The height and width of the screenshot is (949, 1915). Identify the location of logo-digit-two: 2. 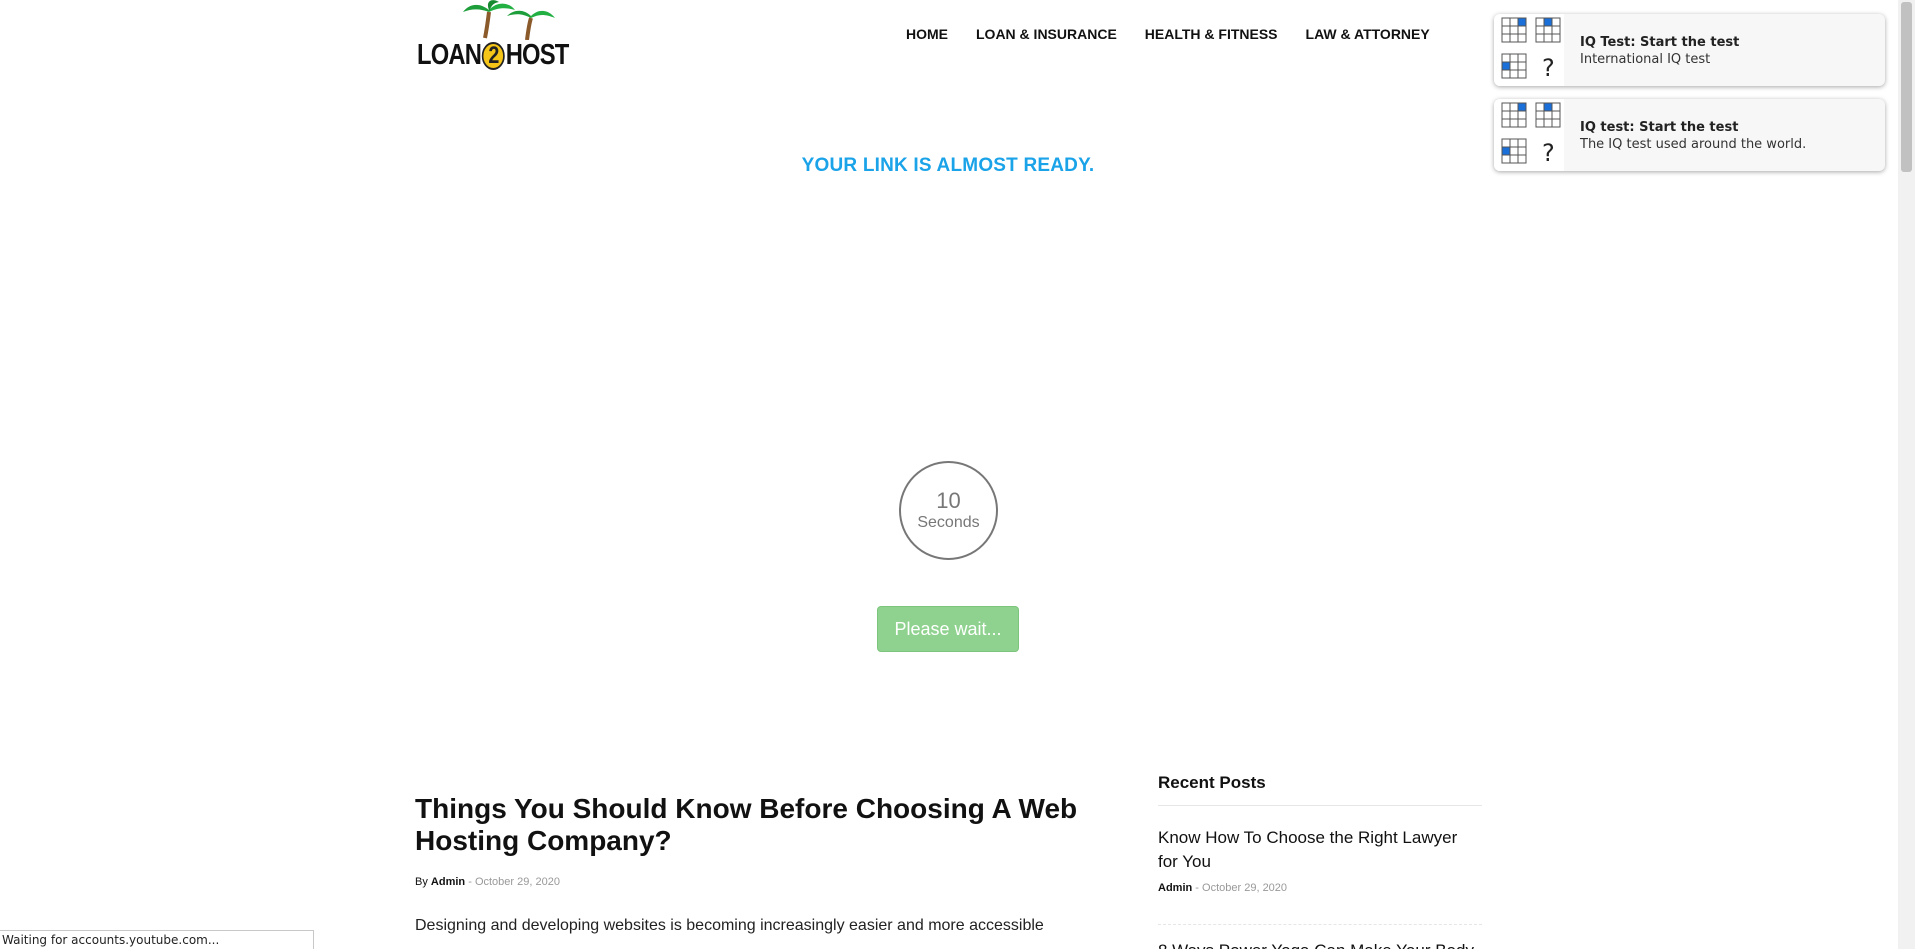
(493, 56).